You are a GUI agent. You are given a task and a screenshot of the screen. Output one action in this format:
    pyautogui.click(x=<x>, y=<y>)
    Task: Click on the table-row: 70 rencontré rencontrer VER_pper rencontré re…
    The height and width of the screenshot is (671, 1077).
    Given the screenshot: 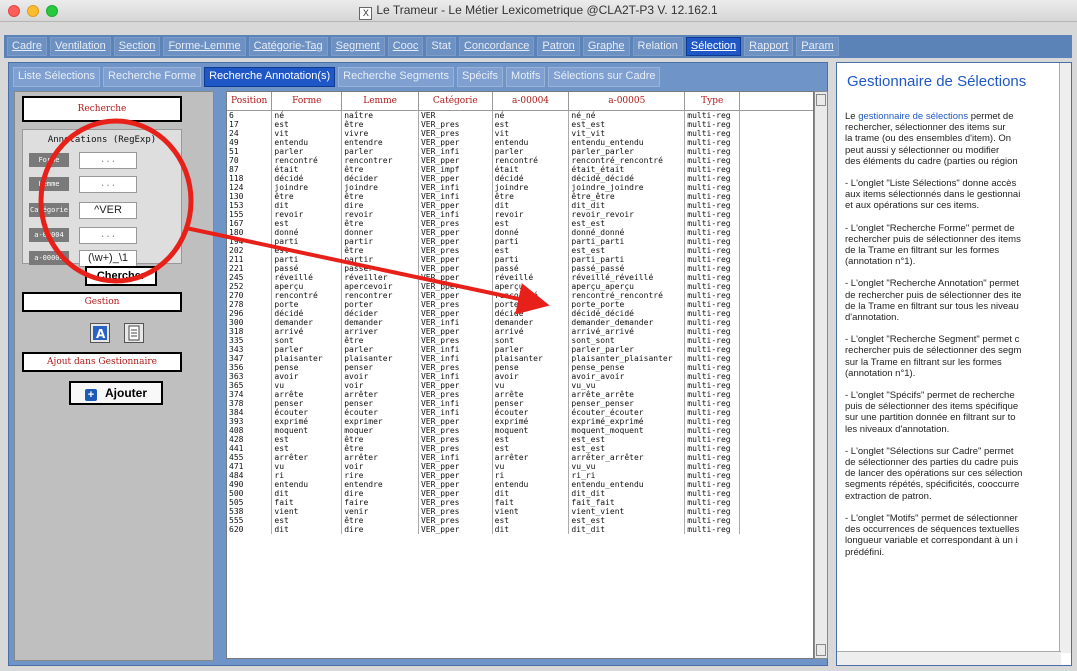 What is the action you would take?
    pyautogui.click(x=520, y=160)
    